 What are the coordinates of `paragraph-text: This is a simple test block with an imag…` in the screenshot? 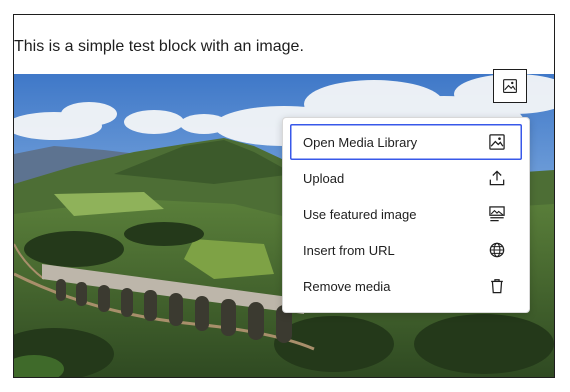 It's located at (159, 47).